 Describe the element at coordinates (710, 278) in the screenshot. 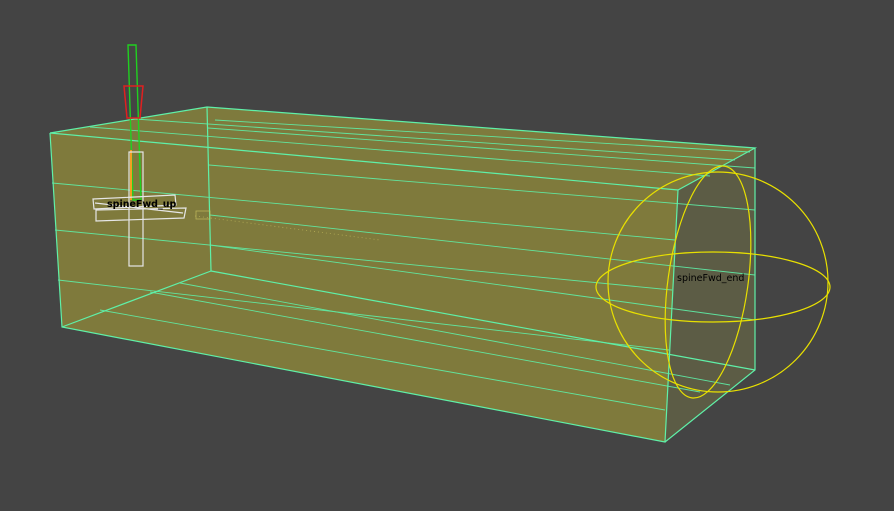

I see `end-control-label: spineFwd_end` at that location.